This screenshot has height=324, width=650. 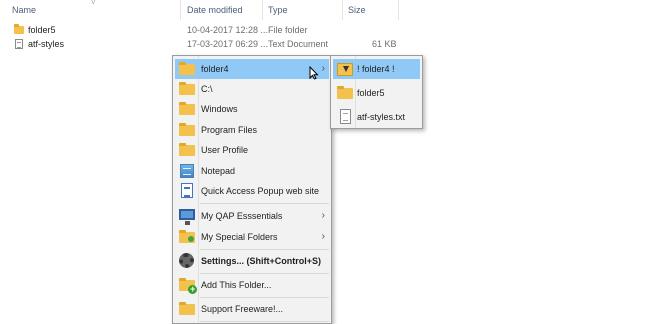 I want to click on menu-item-program-files: Program Files, so click(x=252, y=130).